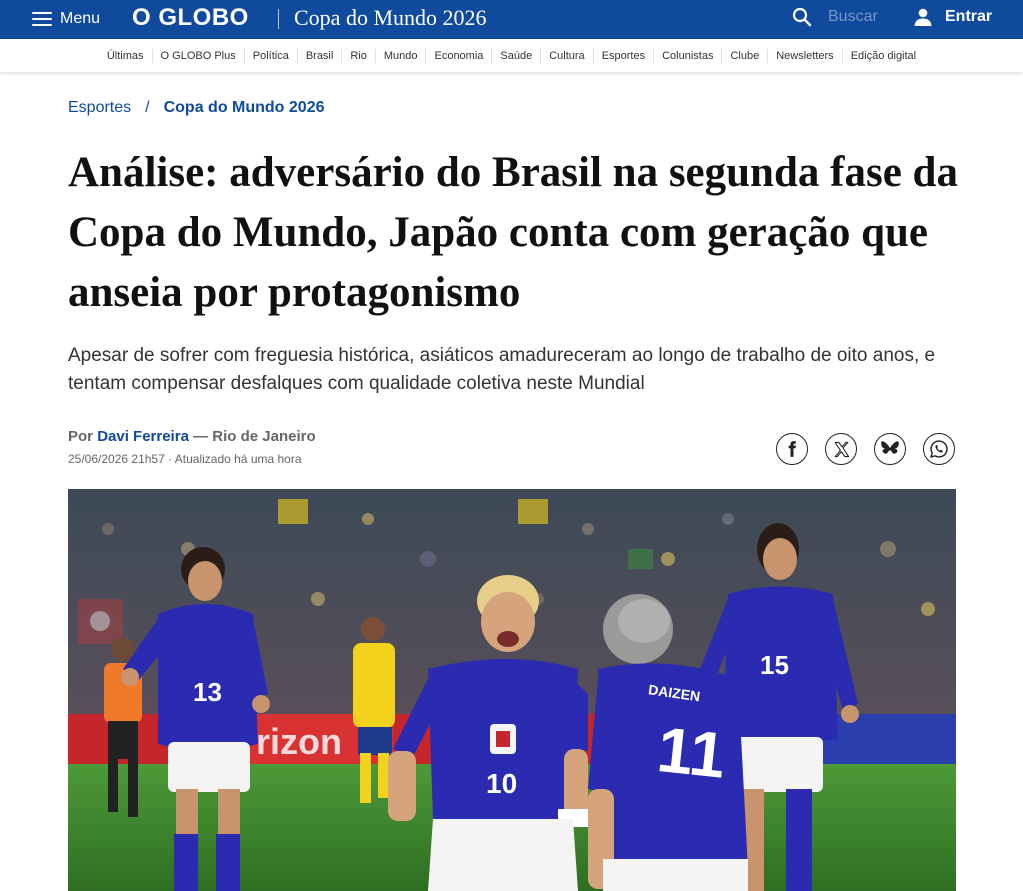 The width and height of the screenshot is (1023, 891). Describe the element at coordinates (401, 55) in the screenshot. I see `nav-item-mundo: Mundo` at that location.